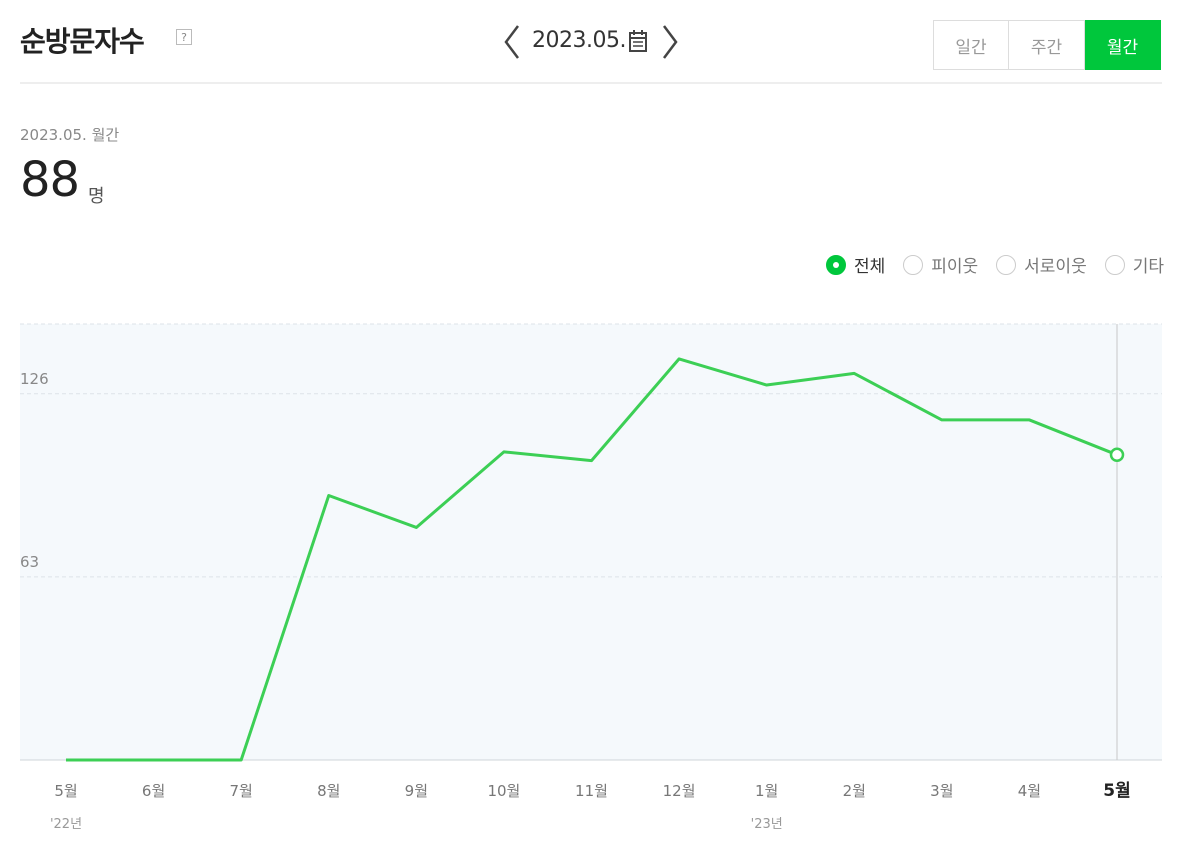  What do you see at coordinates (854, 791) in the screenshot?
I see `x-tick-label: 2월` at bounding box center [854, 791].